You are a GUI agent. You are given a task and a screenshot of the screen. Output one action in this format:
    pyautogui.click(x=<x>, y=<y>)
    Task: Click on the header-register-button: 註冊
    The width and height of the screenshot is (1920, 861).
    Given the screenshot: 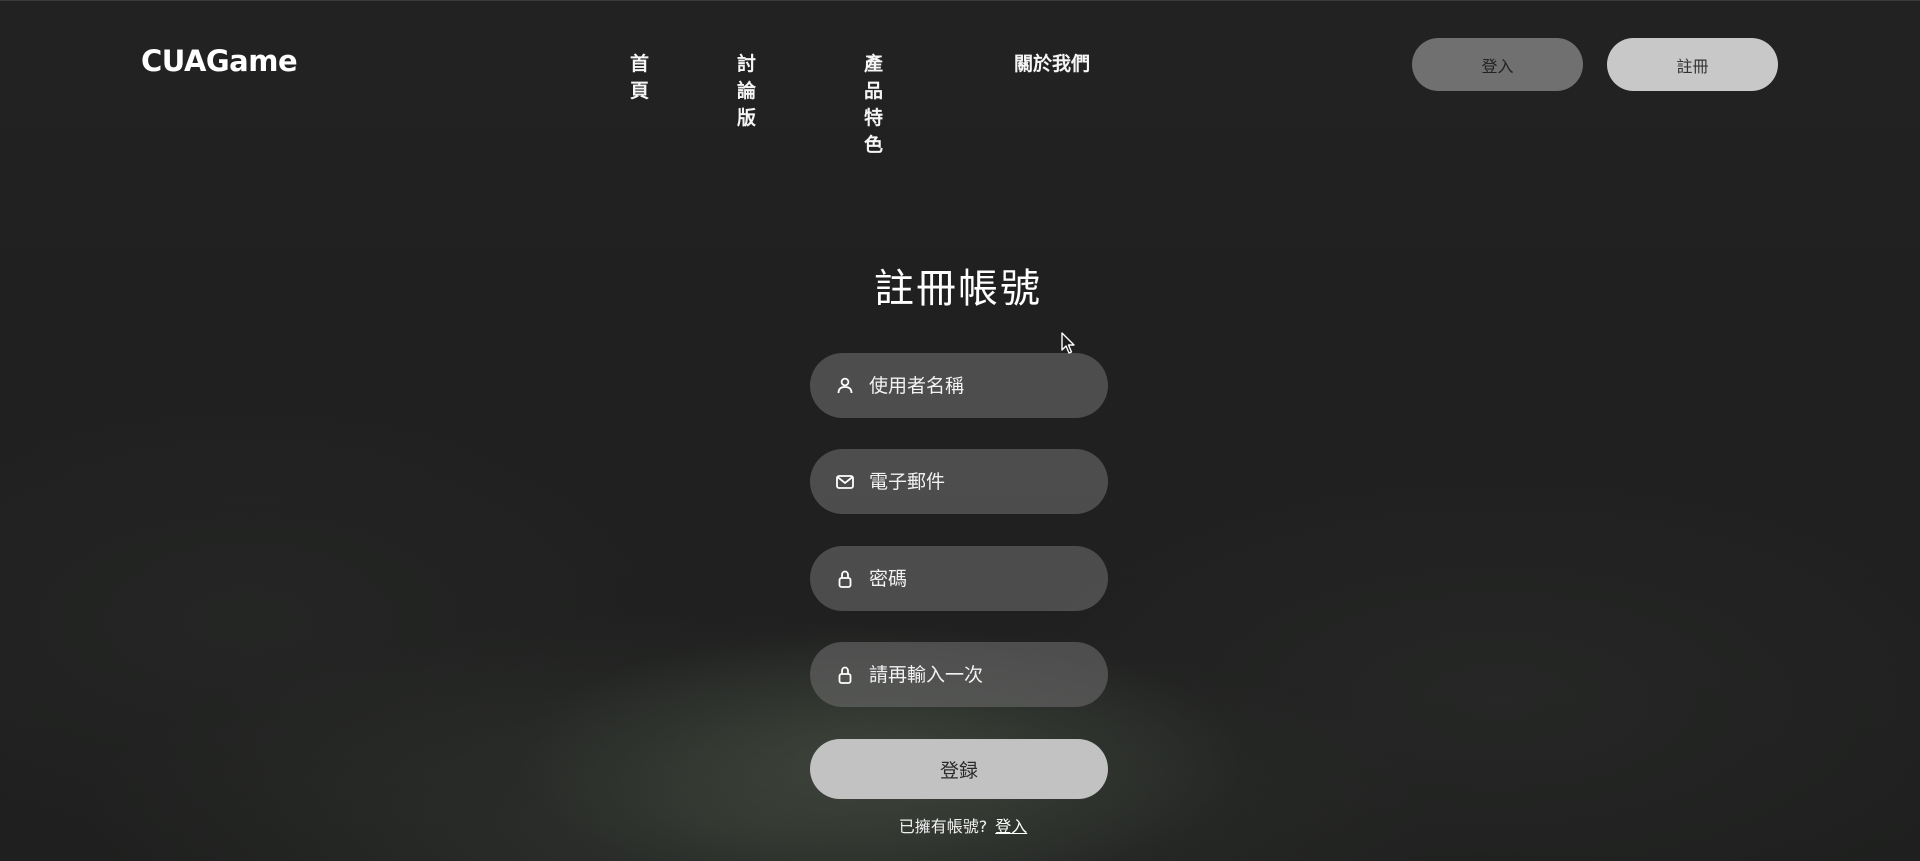 What is the action you would take?
    pyautogui.click(x=1692, y=64)
    